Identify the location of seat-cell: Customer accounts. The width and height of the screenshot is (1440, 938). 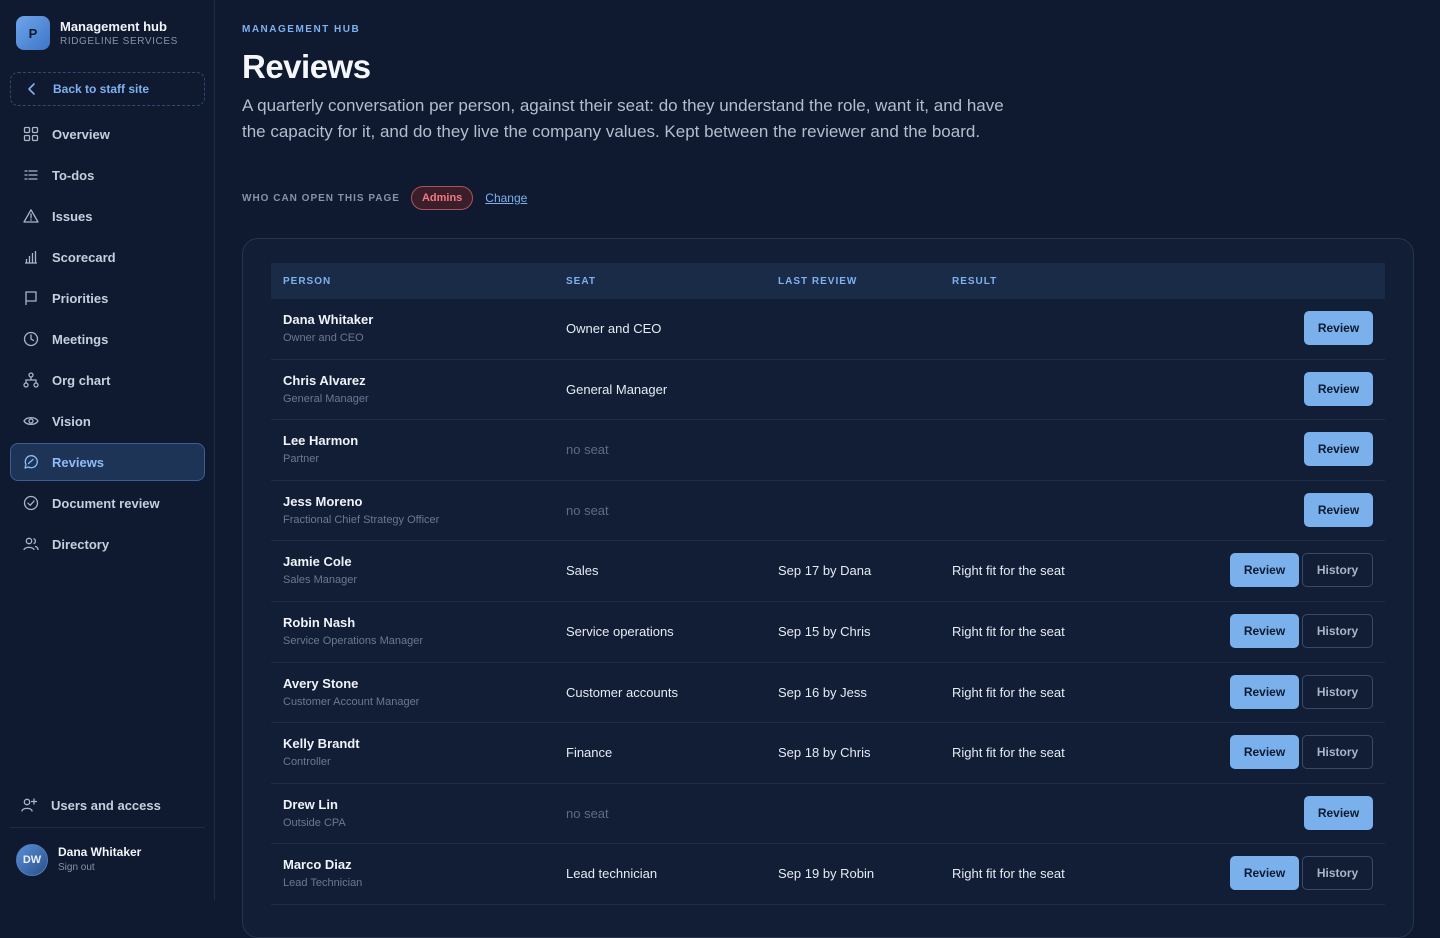
(622, 692).